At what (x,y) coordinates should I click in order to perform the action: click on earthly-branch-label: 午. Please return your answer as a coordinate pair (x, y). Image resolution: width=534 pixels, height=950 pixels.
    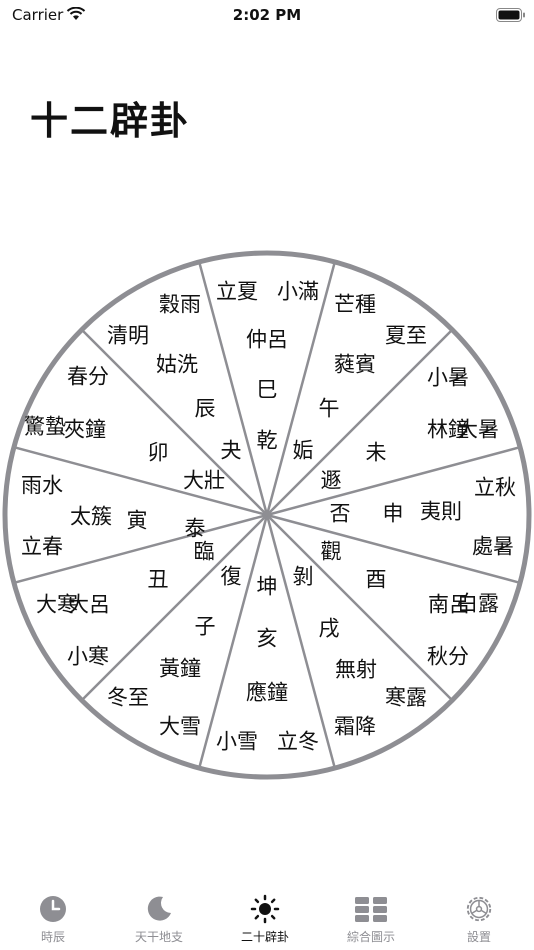
    Looking at the image, I should click on (329, 409).